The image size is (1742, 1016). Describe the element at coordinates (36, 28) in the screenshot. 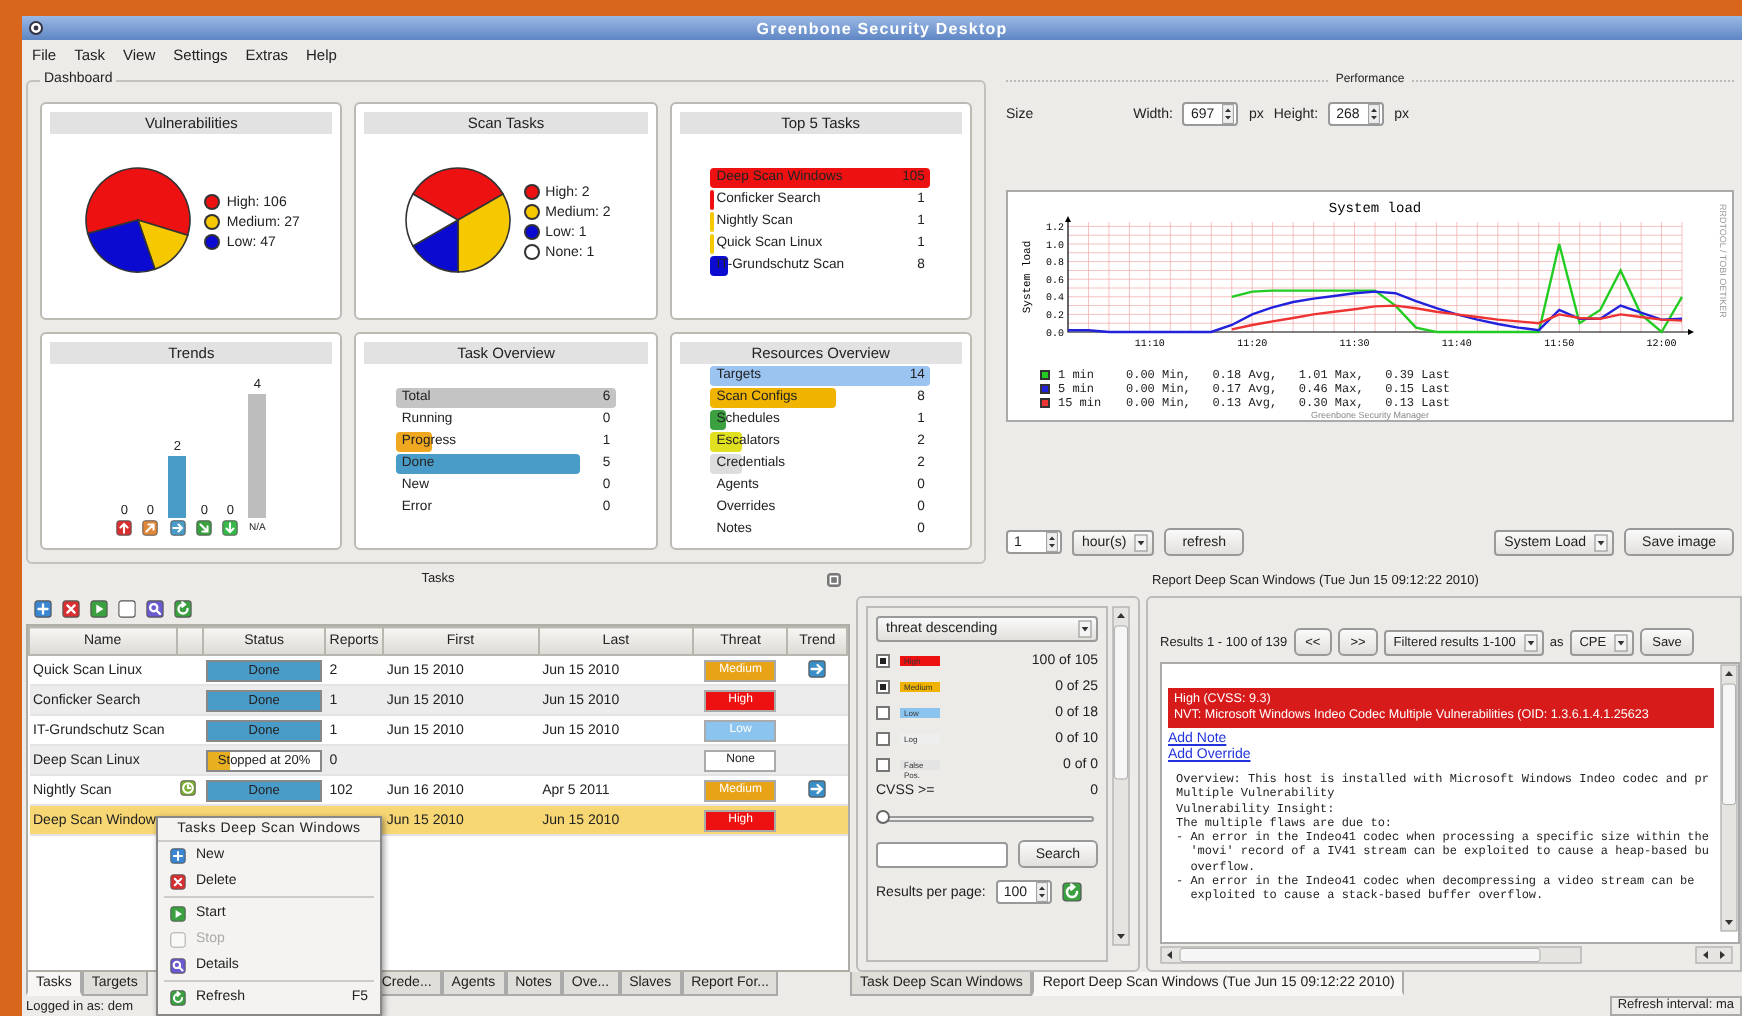

I see `window-menu-icon` at that location.